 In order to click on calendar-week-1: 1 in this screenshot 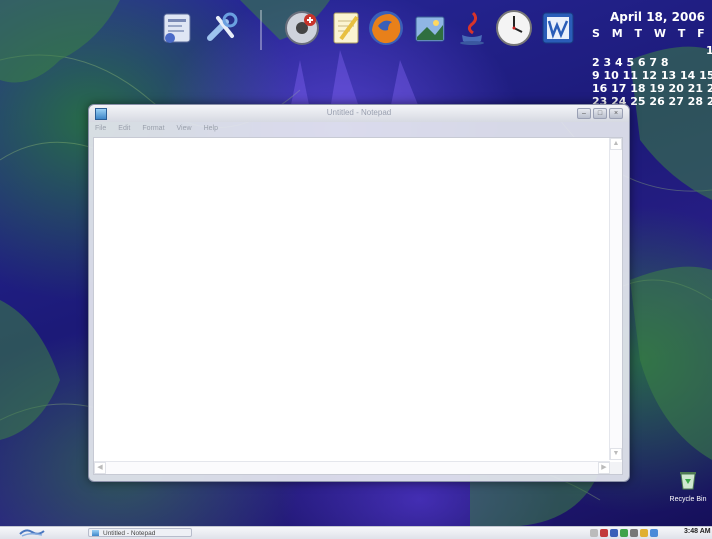, I will do `click(709, 50)`.